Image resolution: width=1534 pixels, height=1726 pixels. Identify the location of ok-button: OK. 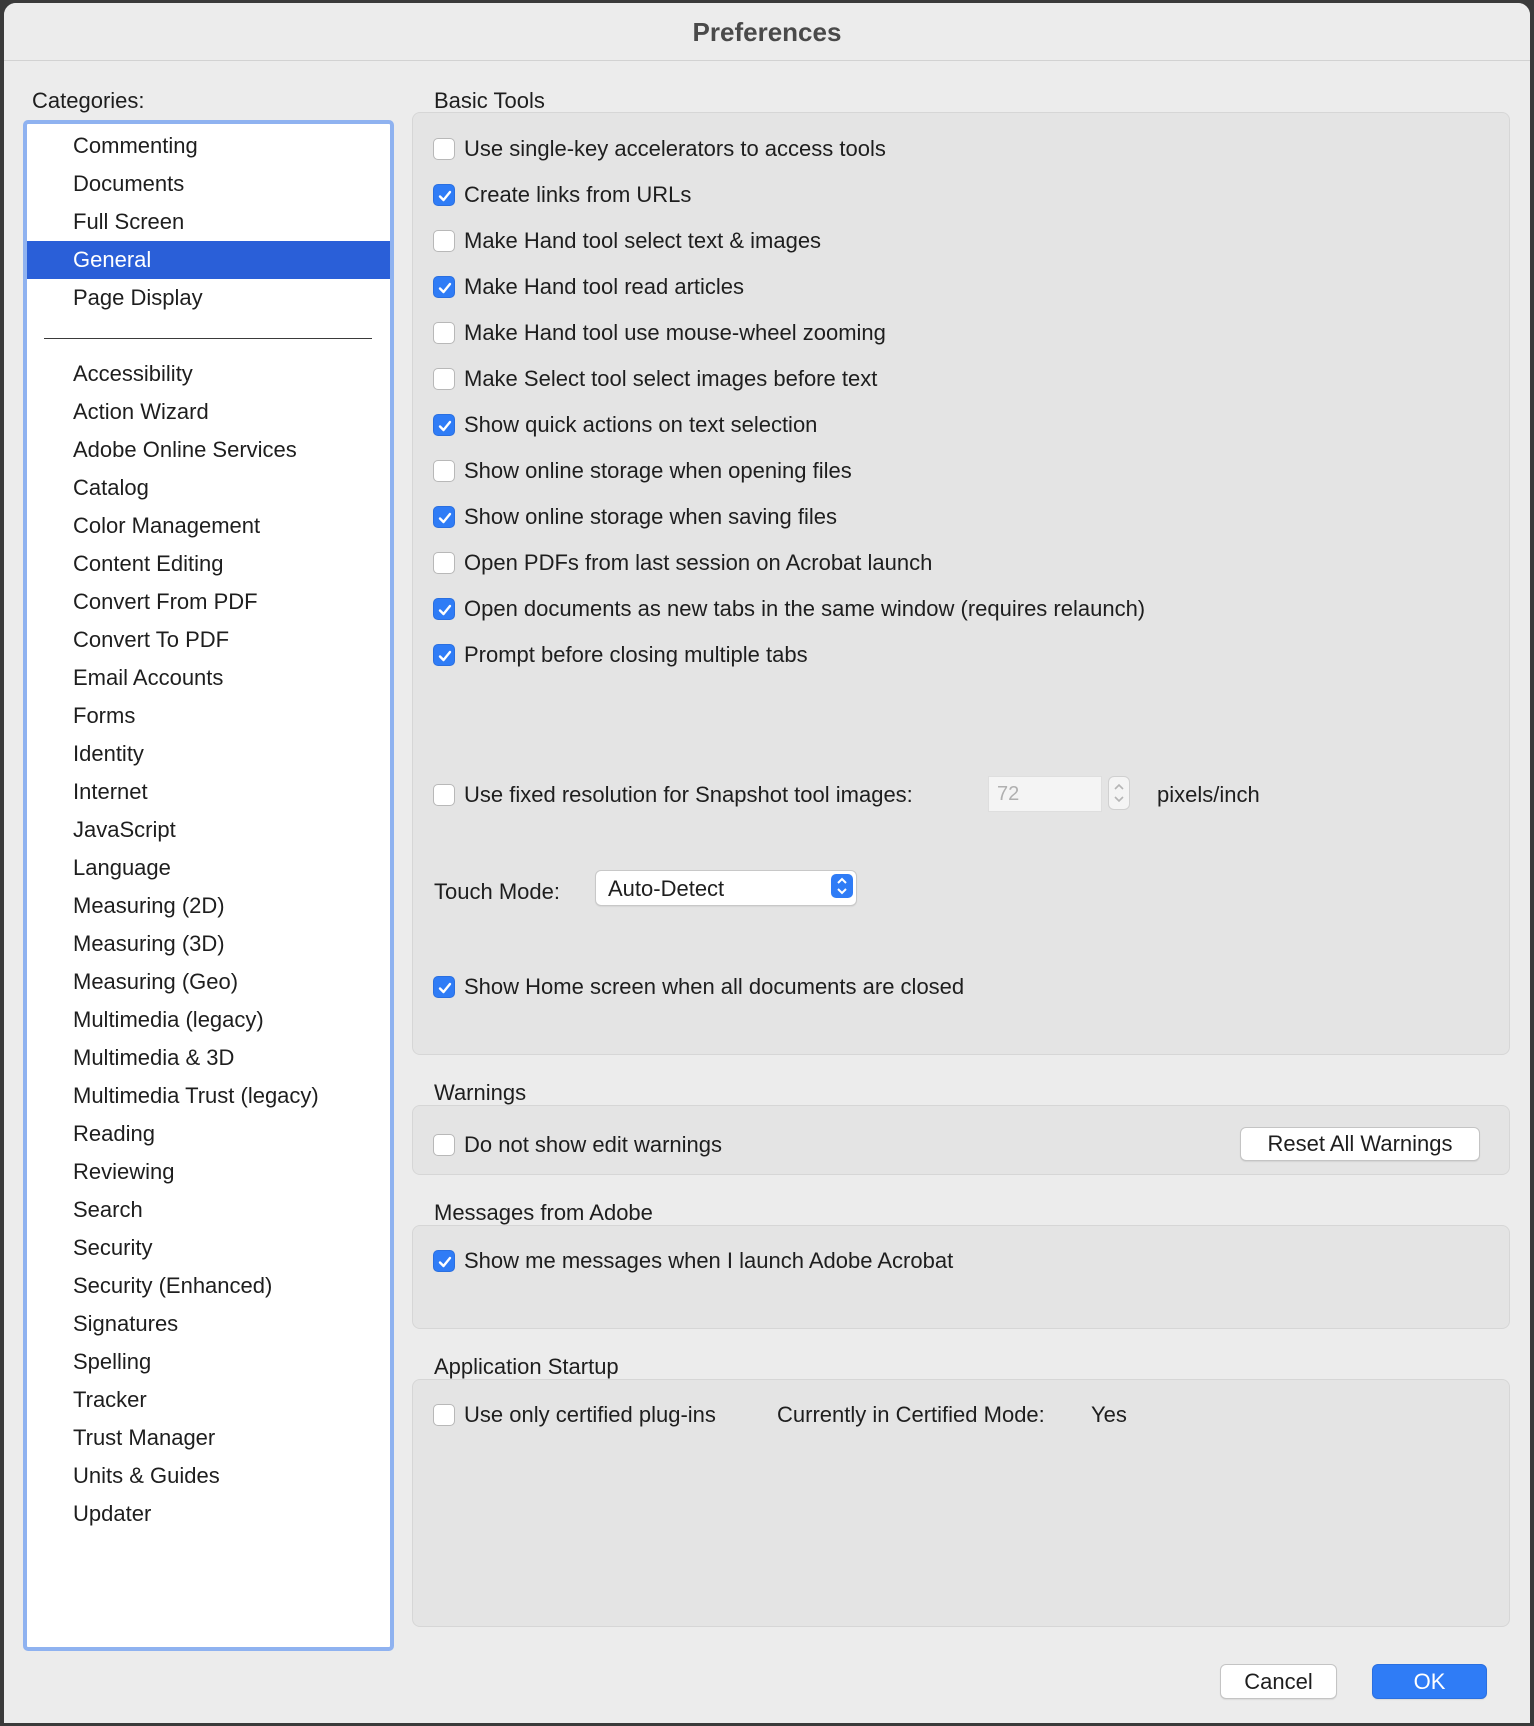
(1429, 1681).